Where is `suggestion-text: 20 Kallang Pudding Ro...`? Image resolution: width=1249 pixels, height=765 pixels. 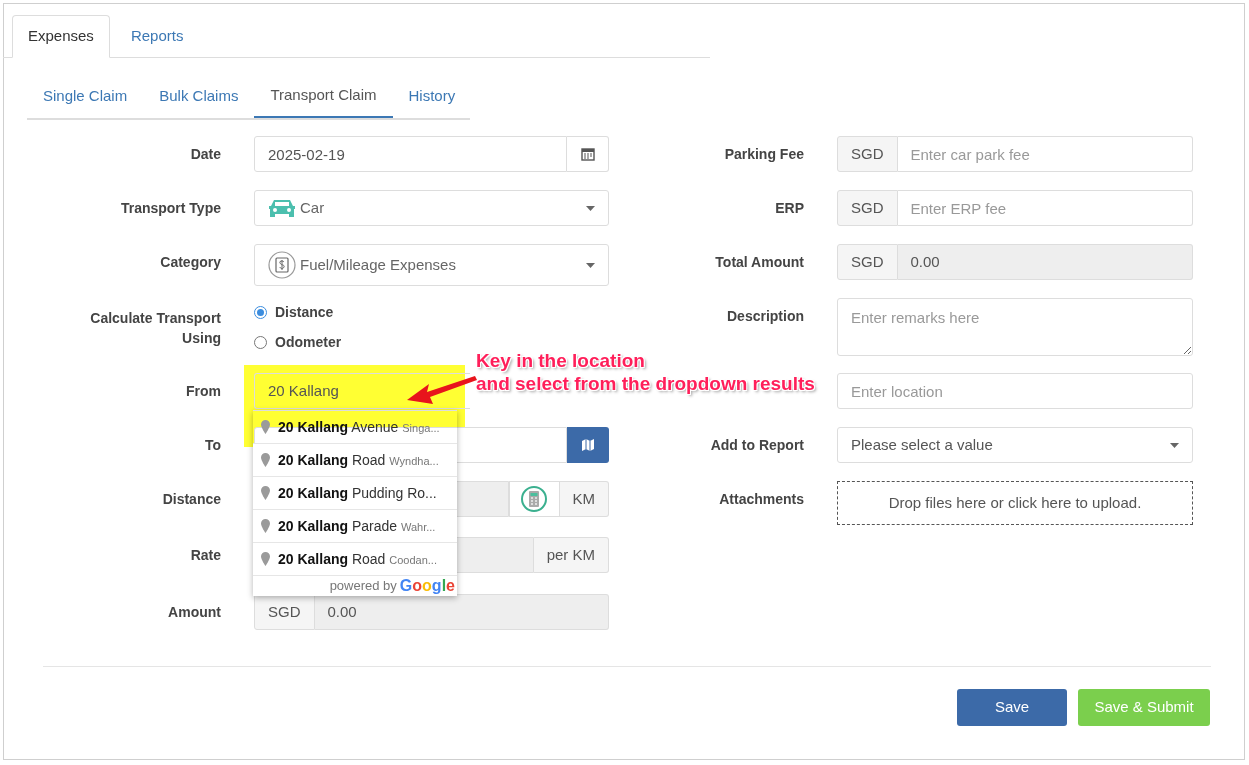
suggestion-text: 20 Kallang Pudding Ro... is located at coordinates (357, 493).